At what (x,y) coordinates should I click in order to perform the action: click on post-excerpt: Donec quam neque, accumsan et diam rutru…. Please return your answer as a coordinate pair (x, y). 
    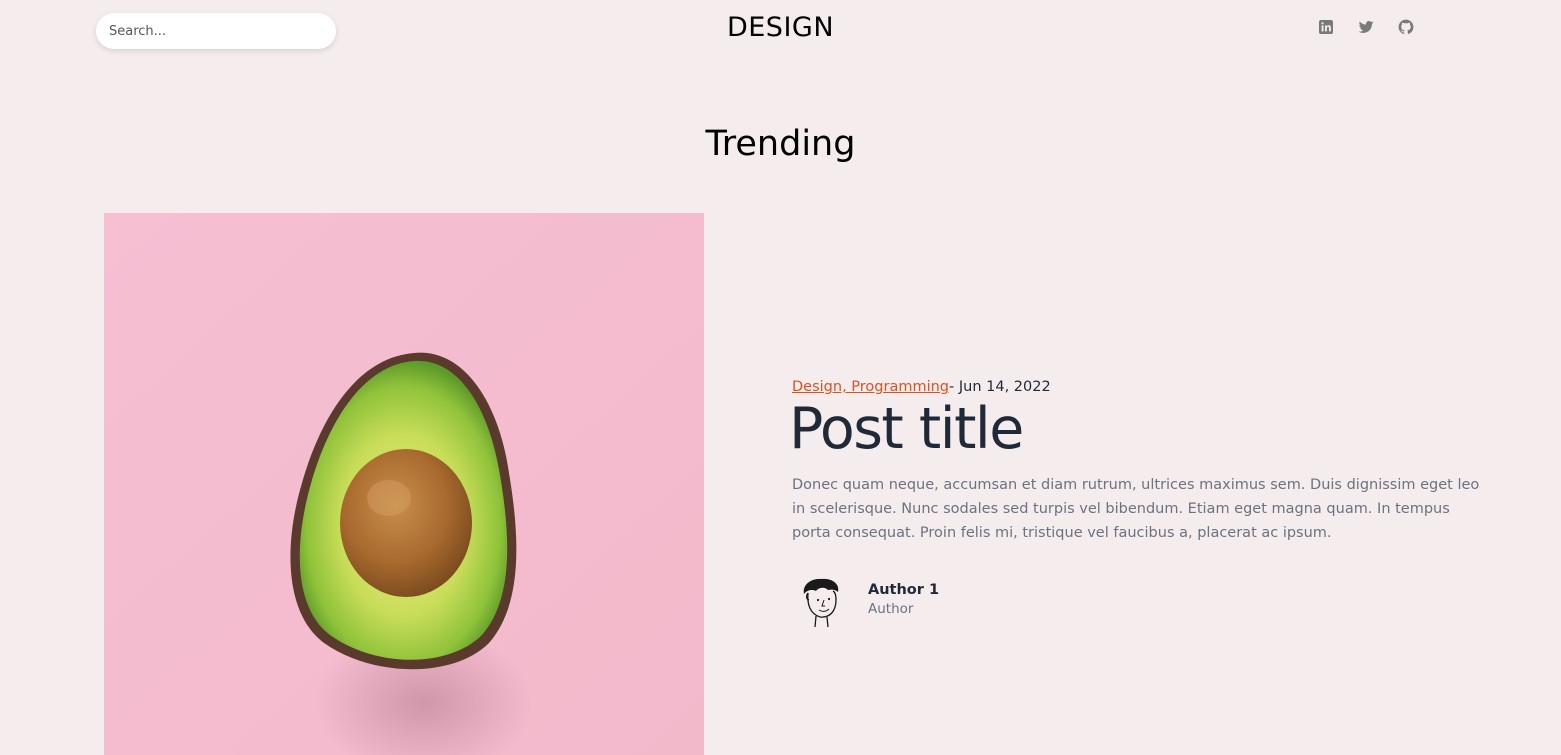
    Looking at the image, I should click on (1136, 509).